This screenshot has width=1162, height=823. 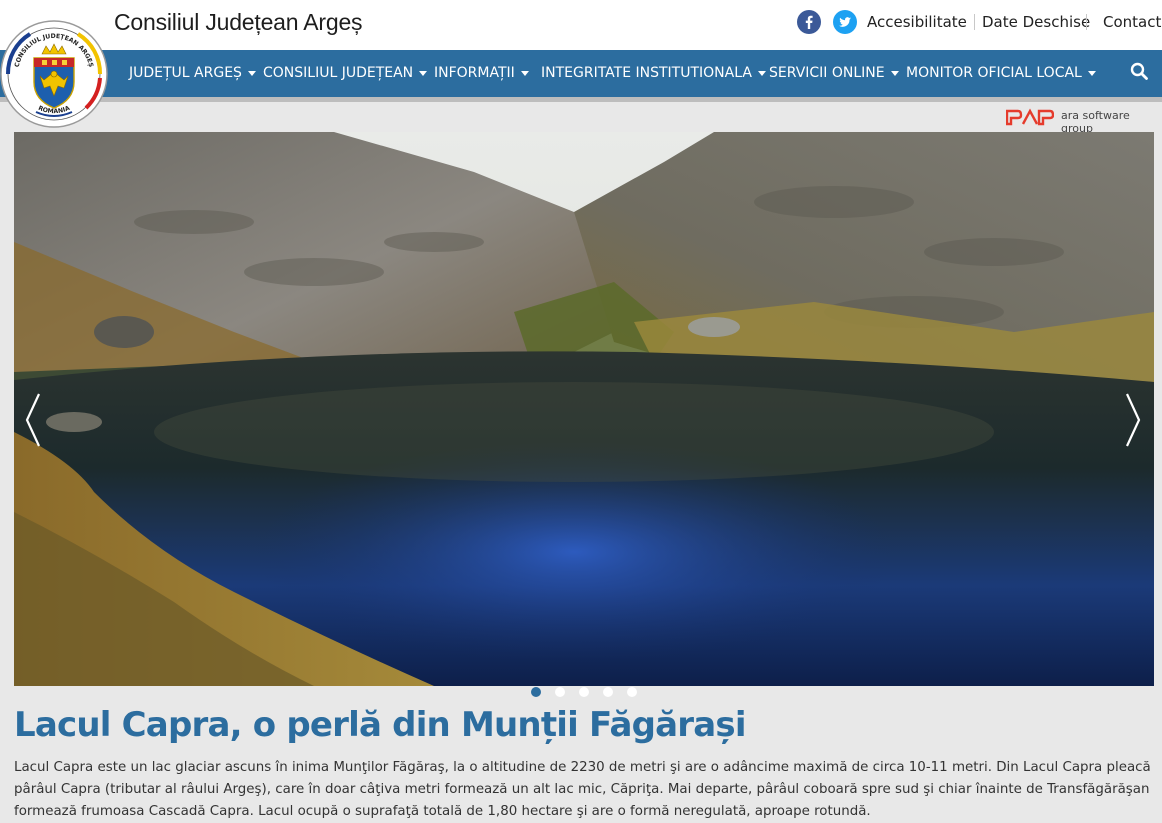 What do you see at coordinates (1132, 22) in the screenshot?
I see `contact-link: Contact` at bounding box center [1132, 22].